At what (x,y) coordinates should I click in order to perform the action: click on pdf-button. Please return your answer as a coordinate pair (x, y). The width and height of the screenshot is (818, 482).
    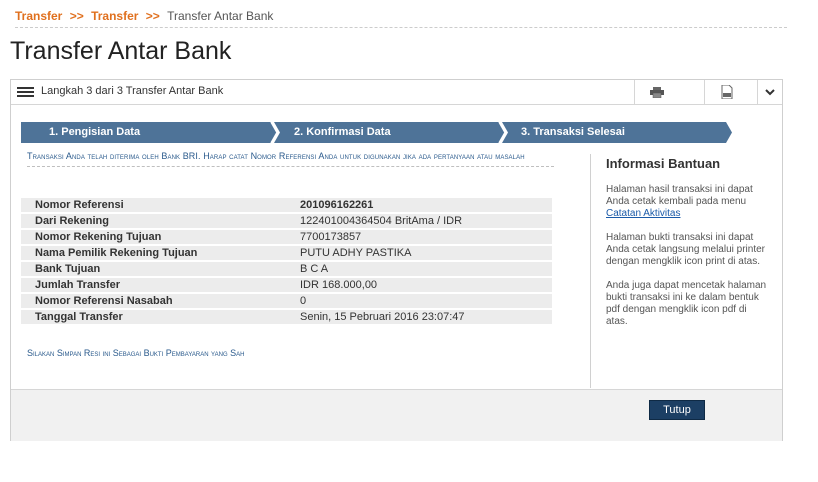
    Looking at the image, I should click on (726, 92).